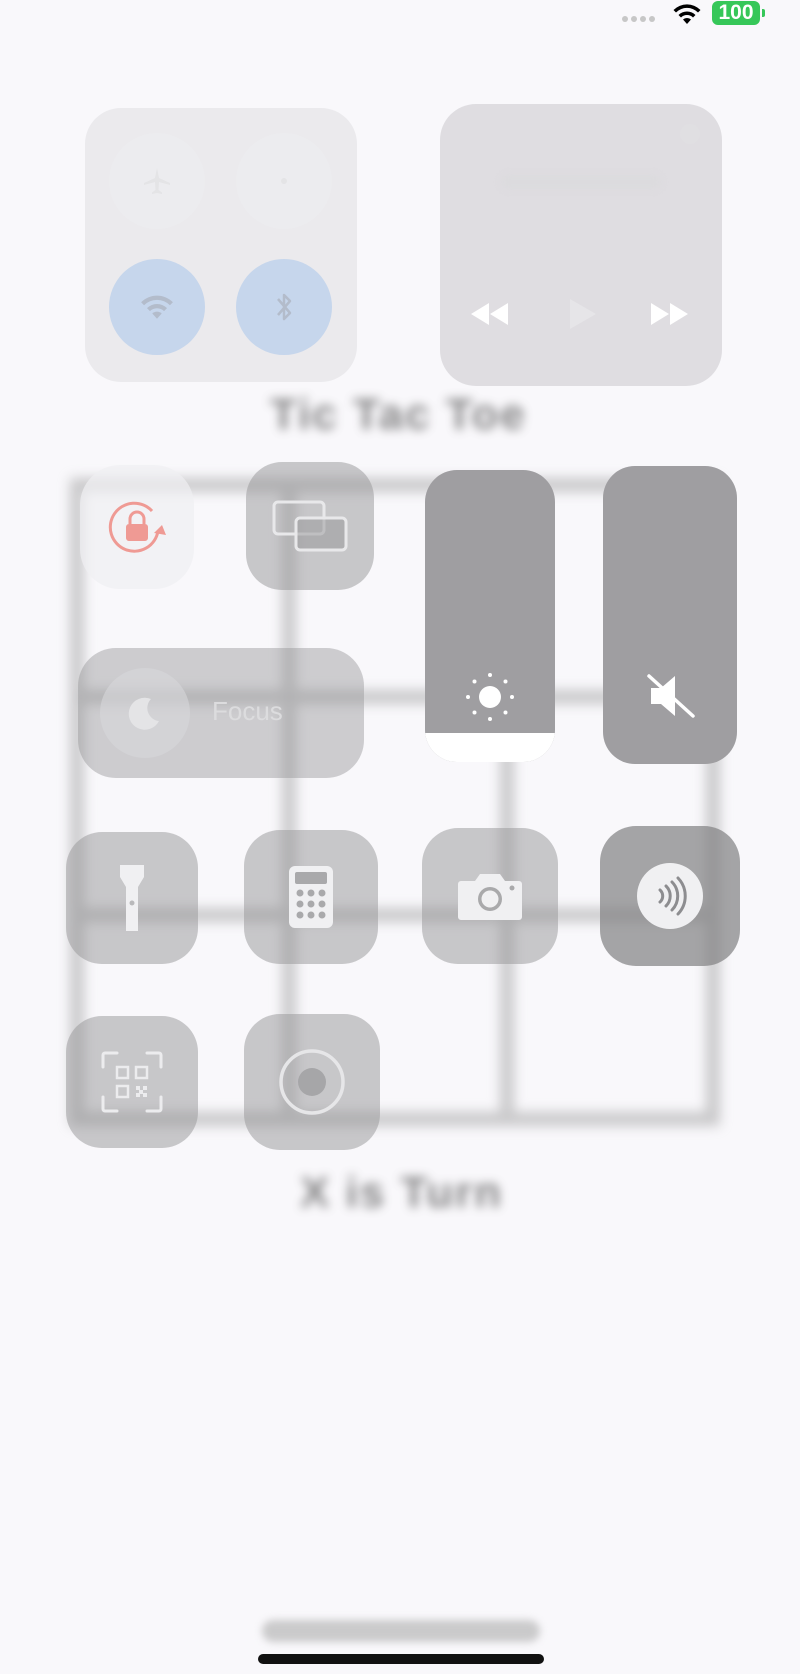  Describe the element at coordinates (490, 616) in the screenshot. I see `brightness-slider` at that location.